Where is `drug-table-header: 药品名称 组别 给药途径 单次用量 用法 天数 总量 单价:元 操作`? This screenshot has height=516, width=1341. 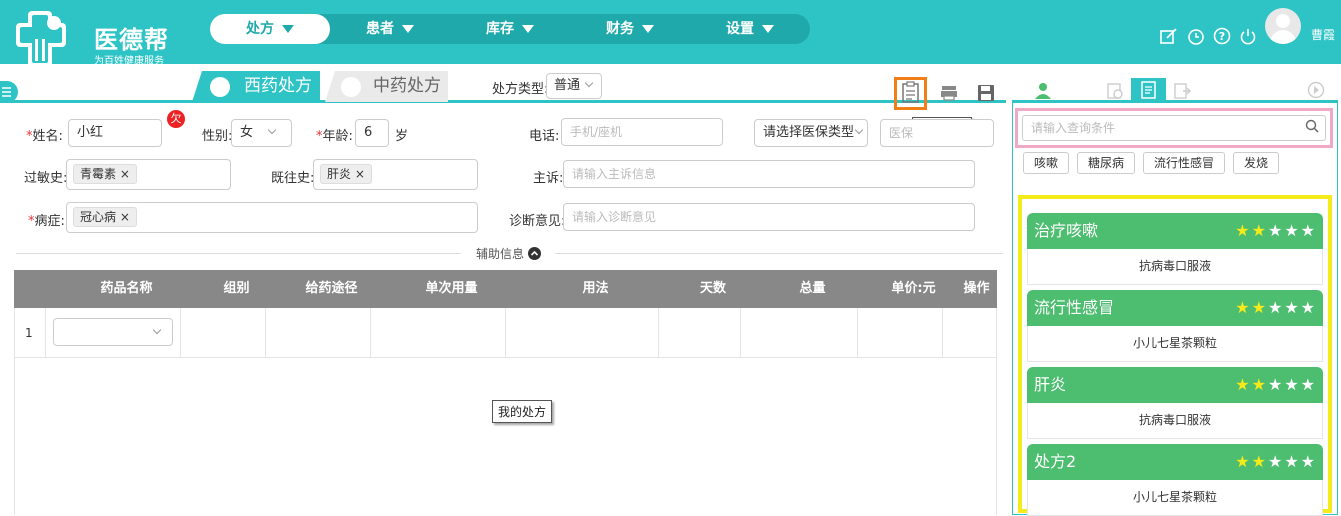
drug-table-header: 药品名称 组别 给药途径 单次用量 用法 天数 总量 单价:元 操作 is located at coordinates (505, 289).